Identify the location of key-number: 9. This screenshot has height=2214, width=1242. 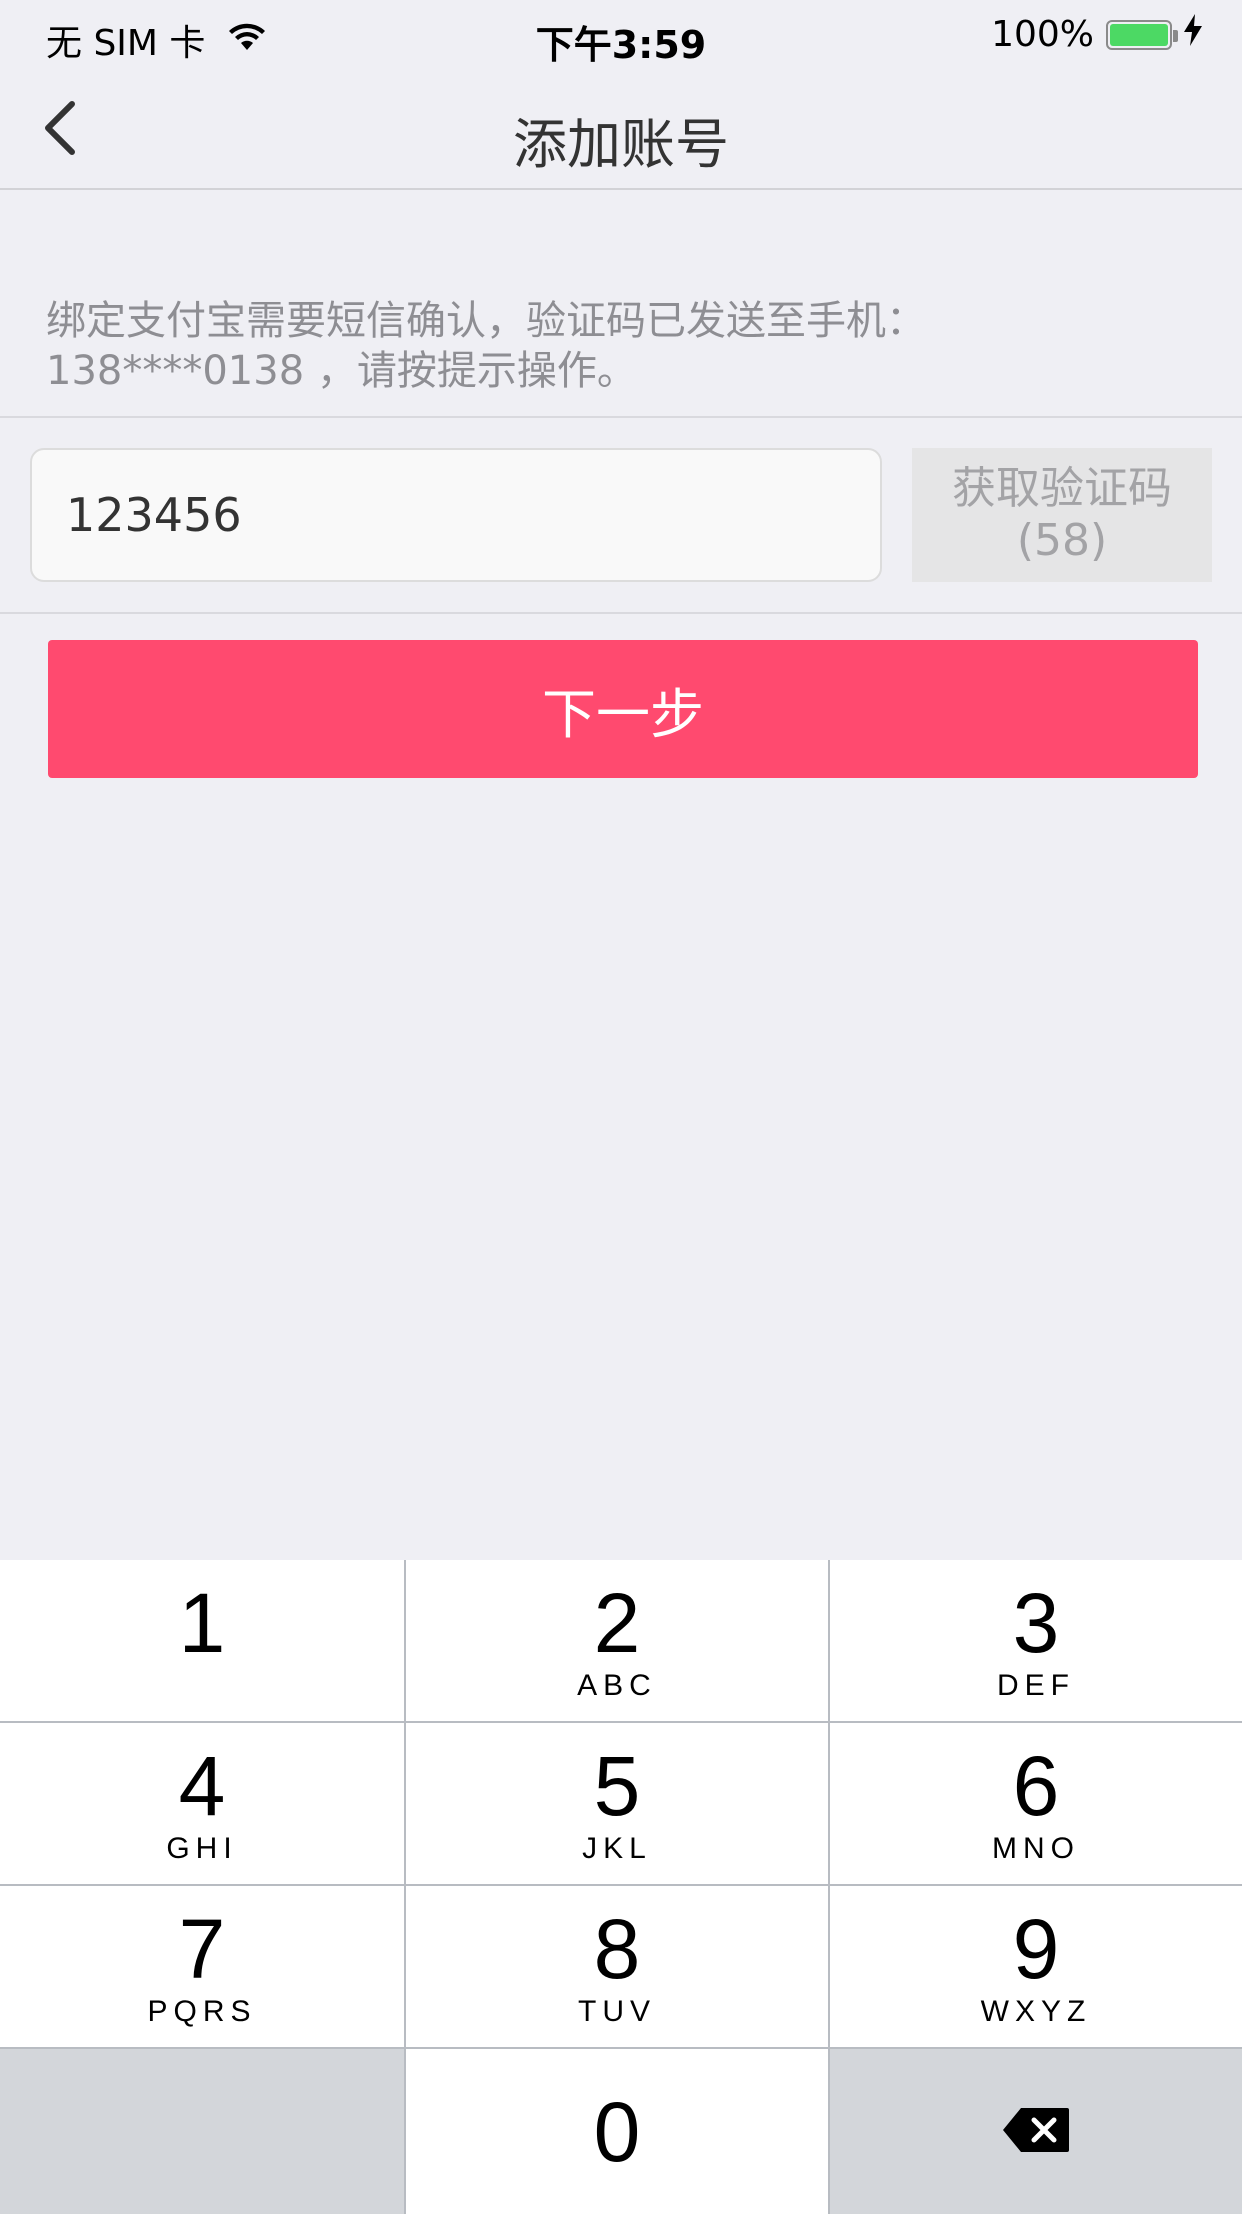
(1036, 1948).